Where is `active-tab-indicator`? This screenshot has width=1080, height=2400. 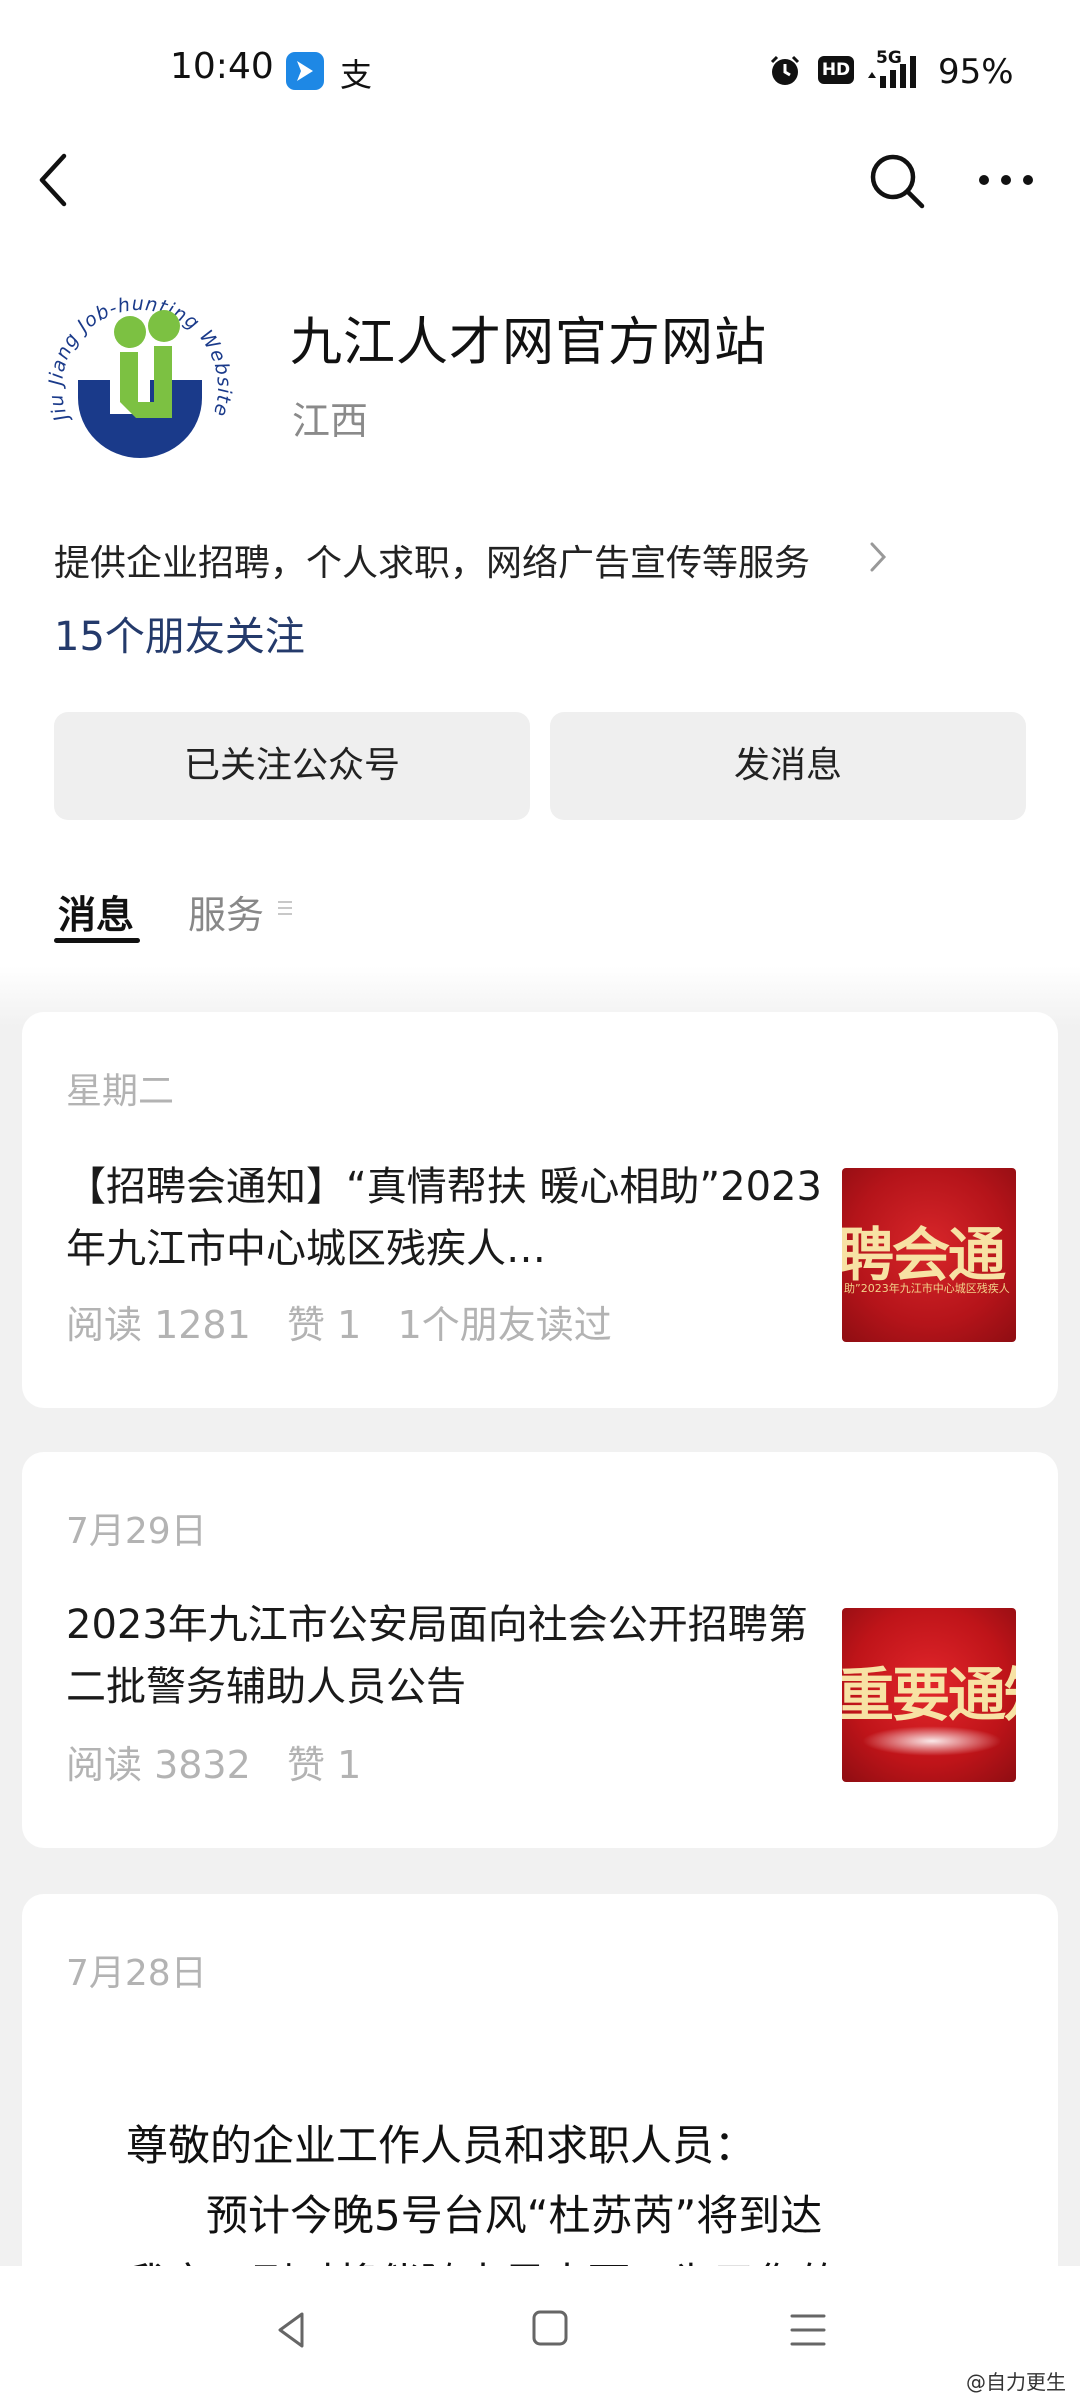
active-tab-indicator is located at coordinates (97, 940).